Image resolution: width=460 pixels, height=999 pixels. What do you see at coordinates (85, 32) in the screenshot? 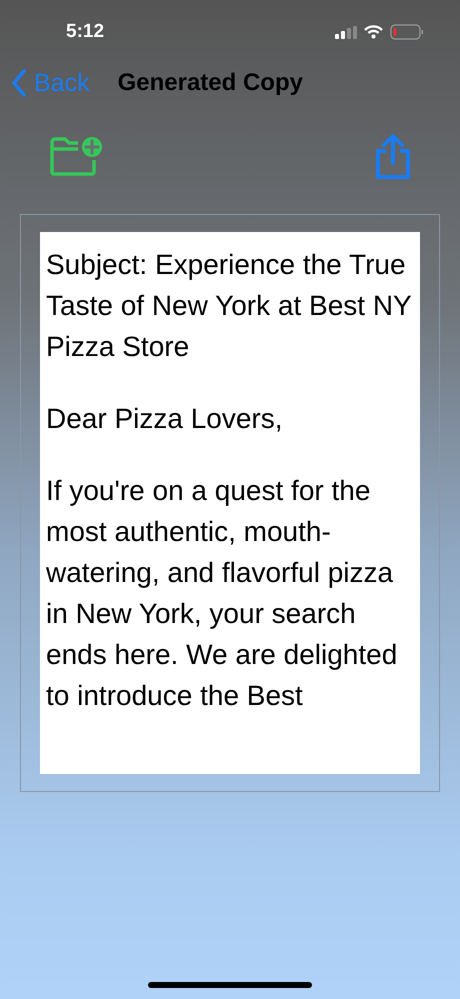
I see `status-time: 5:12` at bounding box center [85, 32].